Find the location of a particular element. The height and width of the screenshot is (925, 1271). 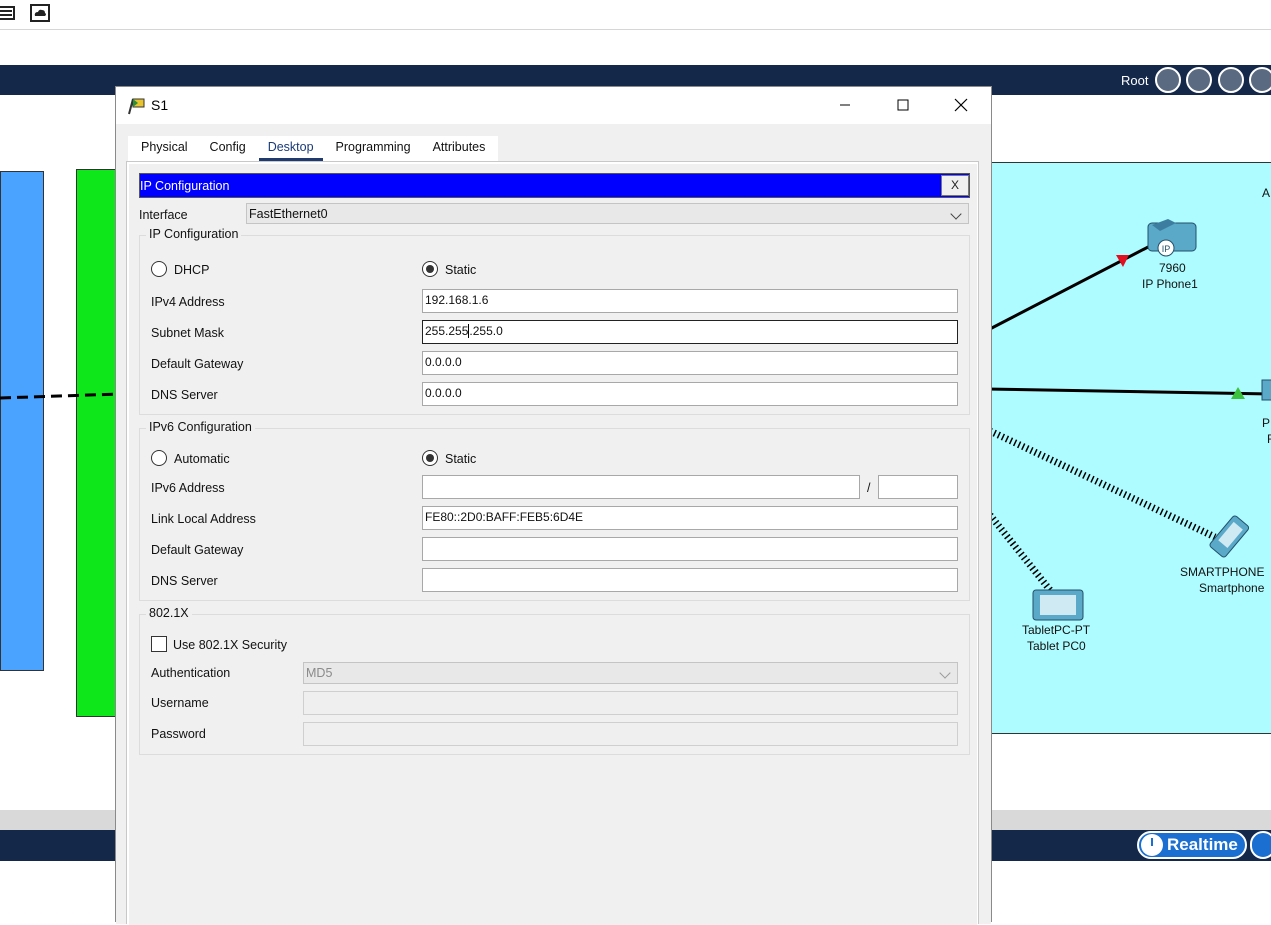

maximize-button is located at coordinates (903, 105).